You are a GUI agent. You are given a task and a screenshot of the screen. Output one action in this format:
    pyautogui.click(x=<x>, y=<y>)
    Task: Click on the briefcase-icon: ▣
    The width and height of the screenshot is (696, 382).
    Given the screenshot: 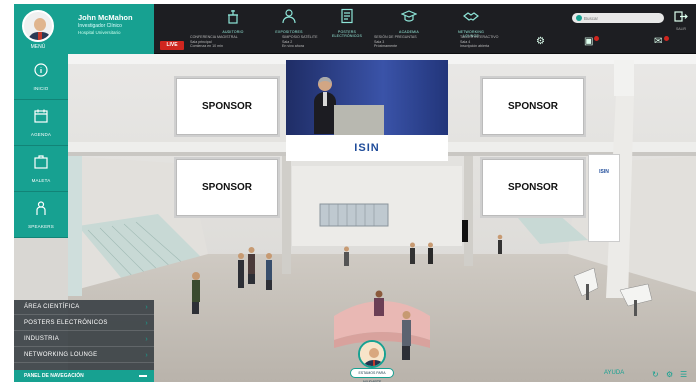 What is the action you would take?
    pyautogui.click(x=588, y=41)
    